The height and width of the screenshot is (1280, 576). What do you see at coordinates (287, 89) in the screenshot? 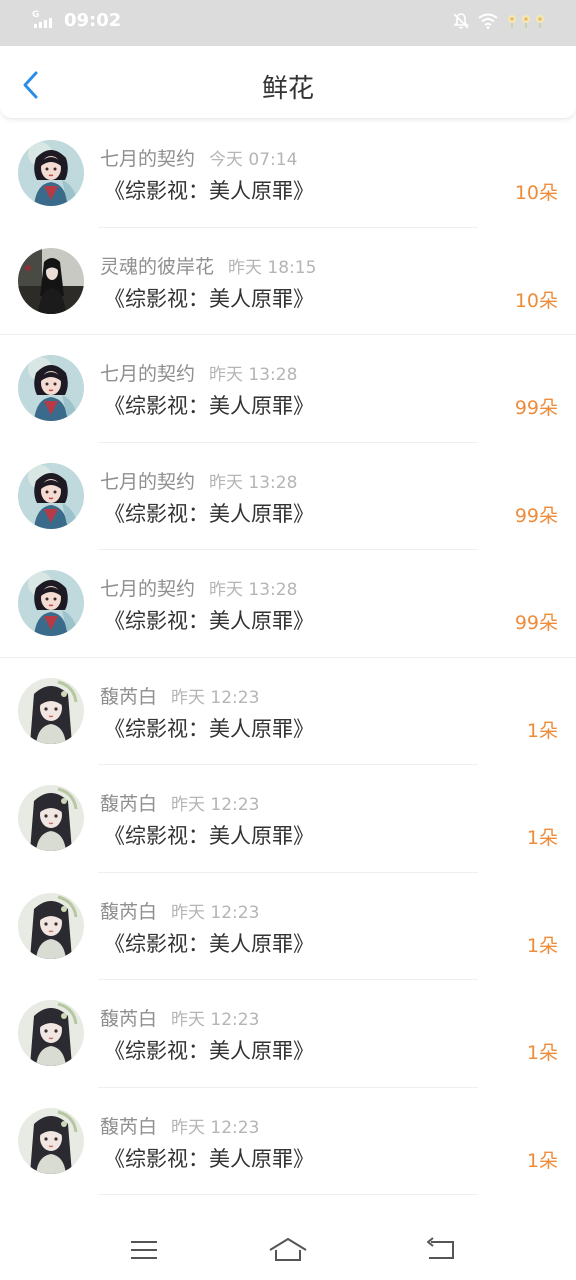
I see `page-title: 鲜花` at bounding box center [287, 89].